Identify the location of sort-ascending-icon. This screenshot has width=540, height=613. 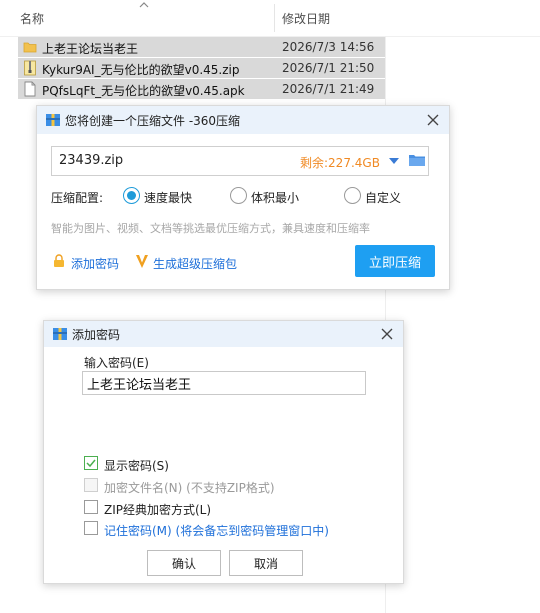
(144, 5).